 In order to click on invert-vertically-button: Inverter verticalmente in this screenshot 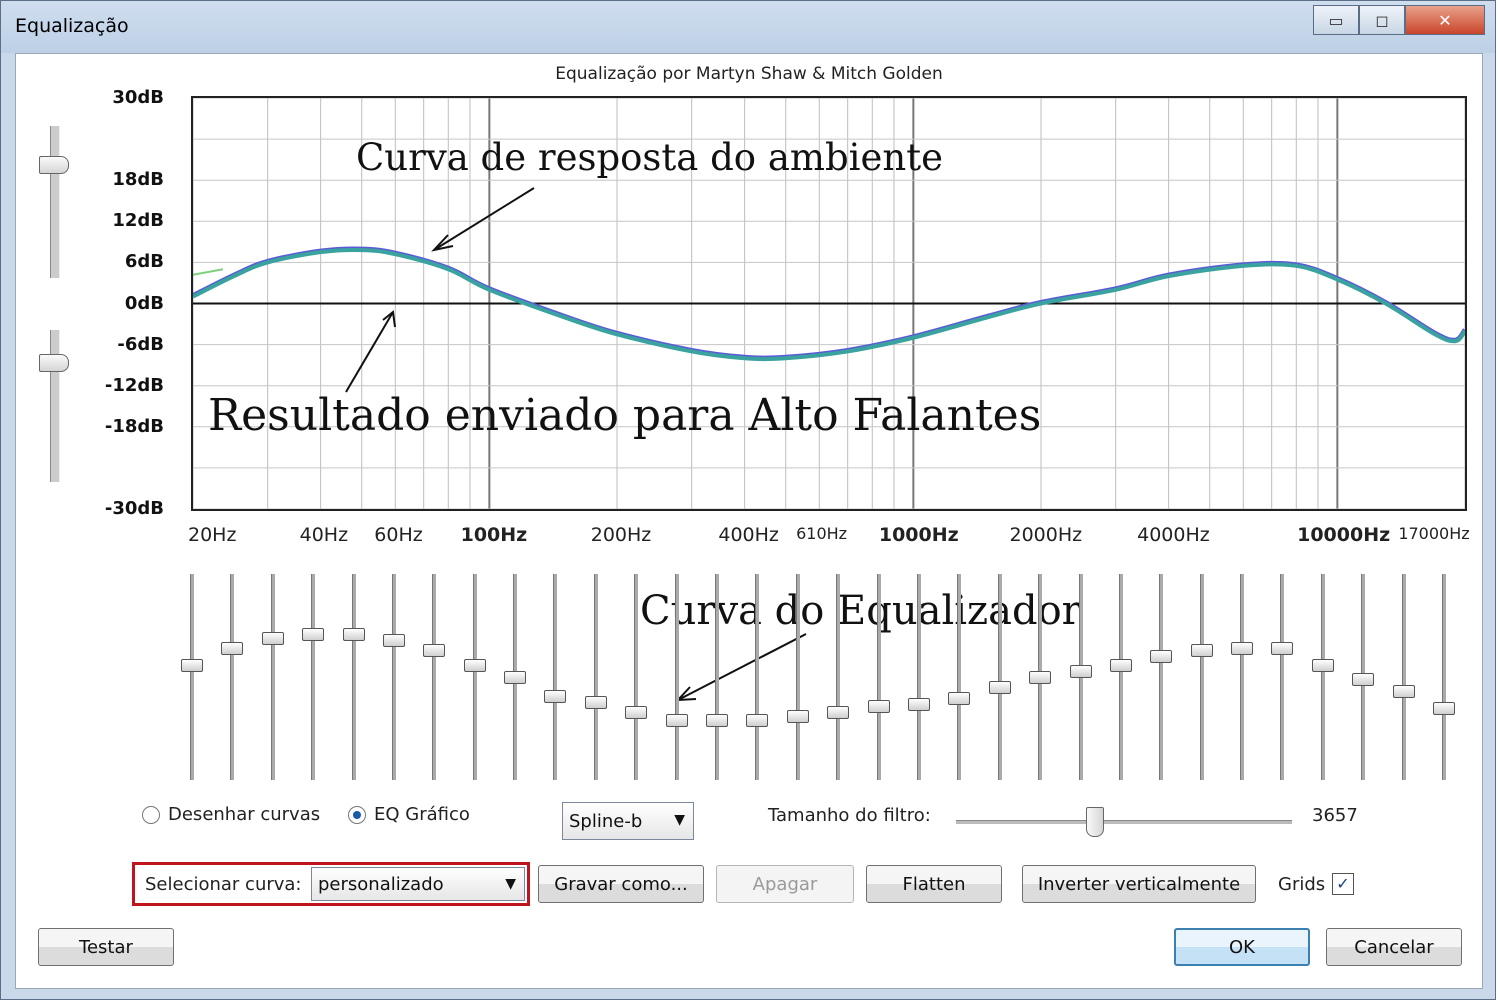, I will do `click(1139, 884)`.